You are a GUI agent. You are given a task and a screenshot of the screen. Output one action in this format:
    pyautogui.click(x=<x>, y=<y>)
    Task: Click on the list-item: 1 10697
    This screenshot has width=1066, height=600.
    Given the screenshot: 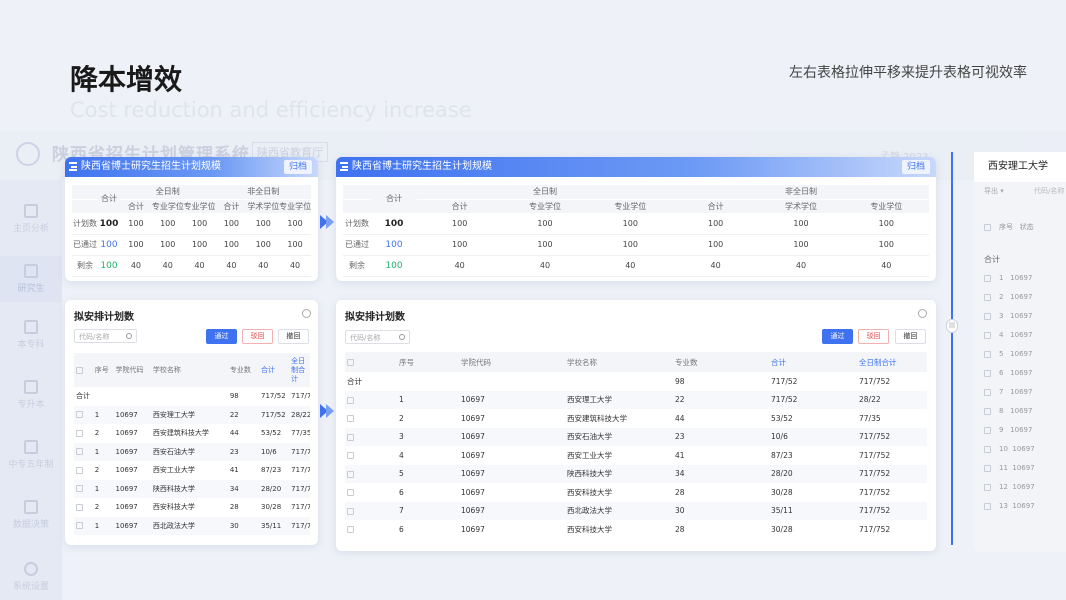 What is the action you would take?
    pyautogui.click(x=1025, y=278)
    